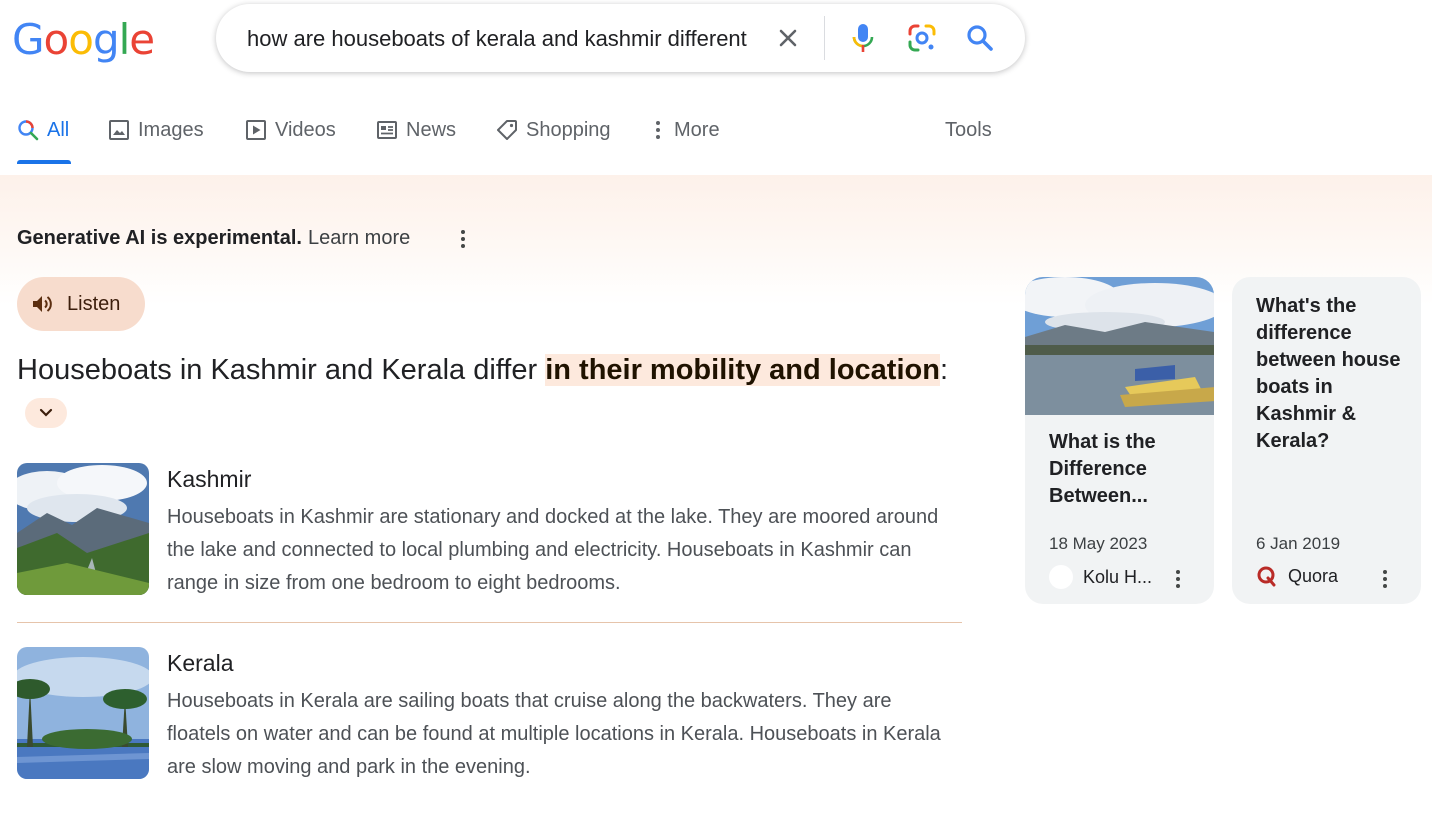 The image size is (1432, 825). Describe the element at coordinates (281, 370) in the screenshot. I see `headline-text: Houseboats in Kashmir and Kerala differ` at that location.